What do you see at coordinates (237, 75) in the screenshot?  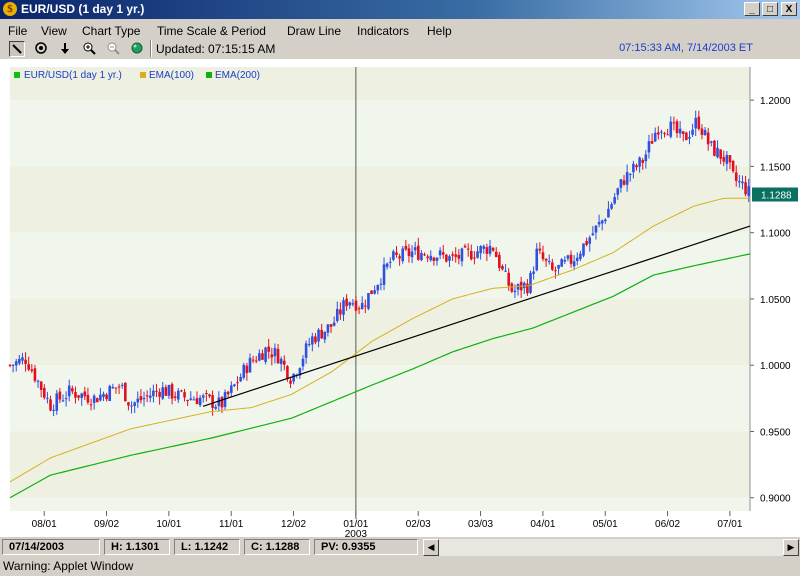 I see `legend-ema200: EMA(200)` at bounding box center [237, 75].